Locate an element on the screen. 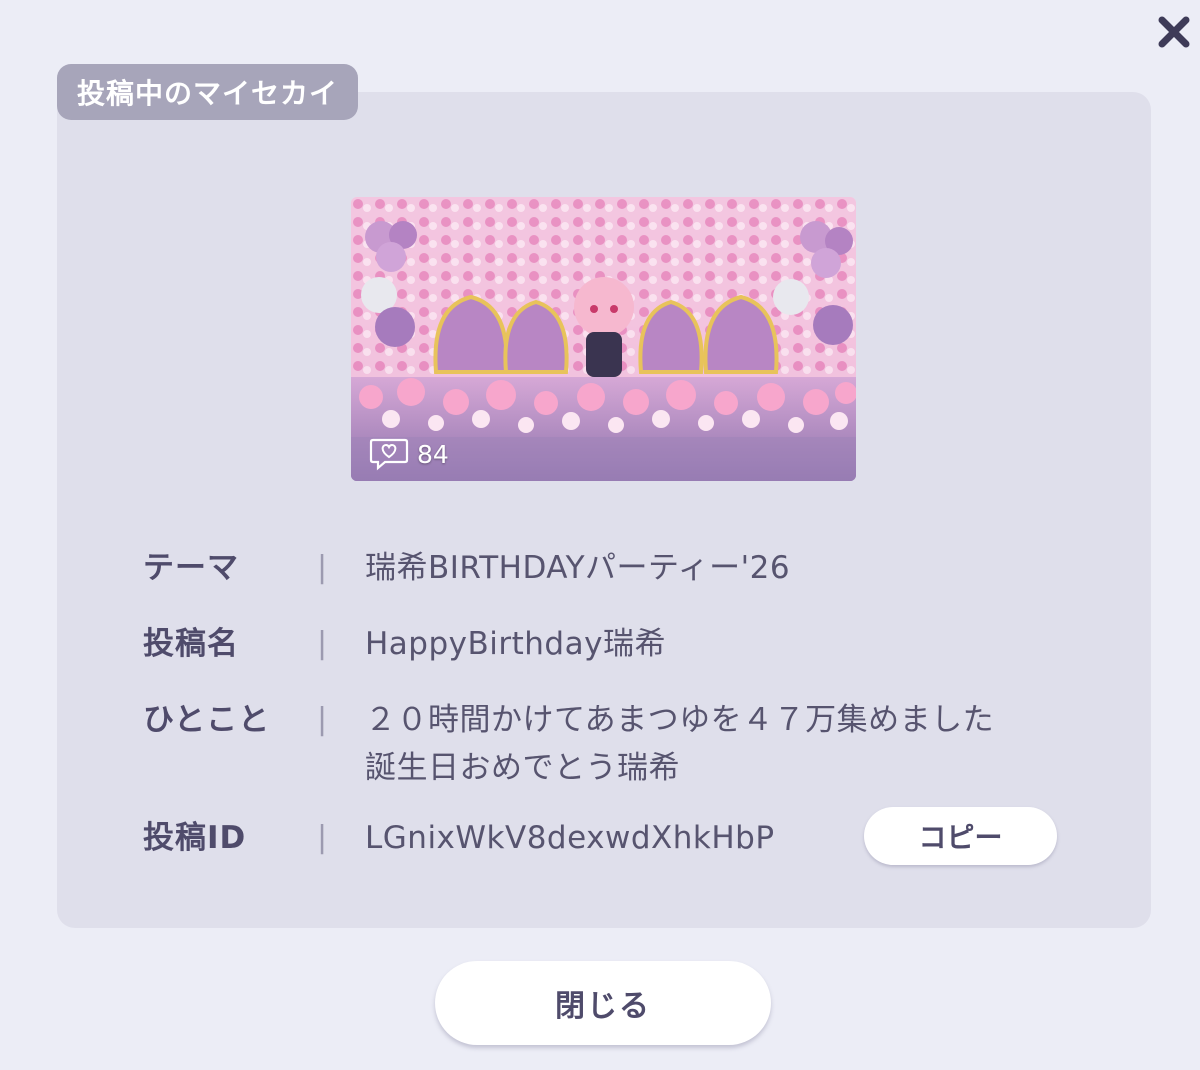 The width and height of the screenshot is (1200, 1070). comment-label: ひとこと is located at coordinates (207, 720).